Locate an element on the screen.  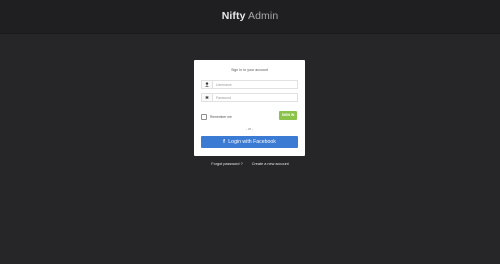
username-input is located at coordinates (255, 84).